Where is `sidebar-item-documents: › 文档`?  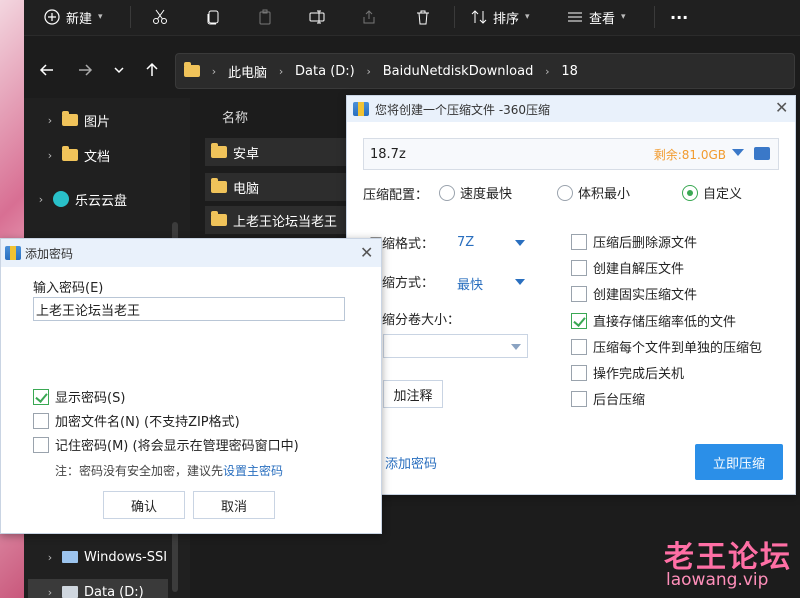 sidebar-item-documents: › 文档 is located at coordinates (77, 155).